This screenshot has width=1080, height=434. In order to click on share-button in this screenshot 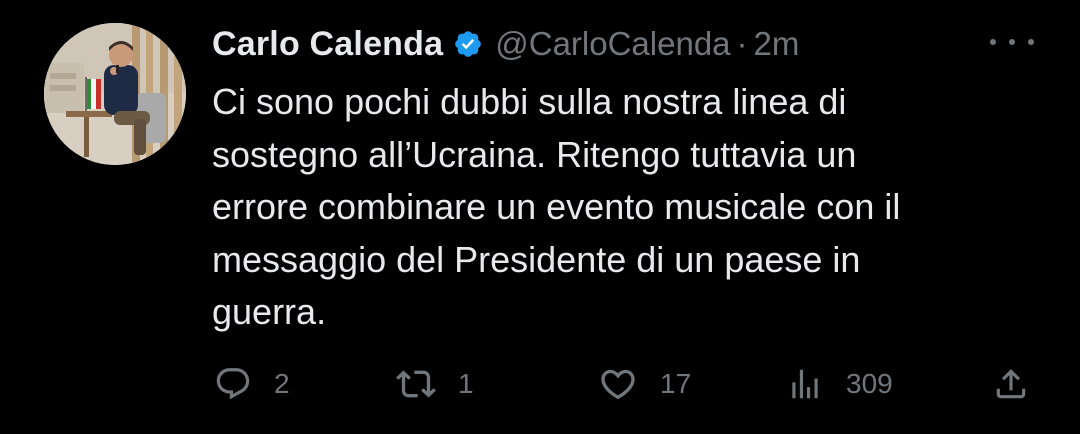, I will do `click(1011, 384)`.